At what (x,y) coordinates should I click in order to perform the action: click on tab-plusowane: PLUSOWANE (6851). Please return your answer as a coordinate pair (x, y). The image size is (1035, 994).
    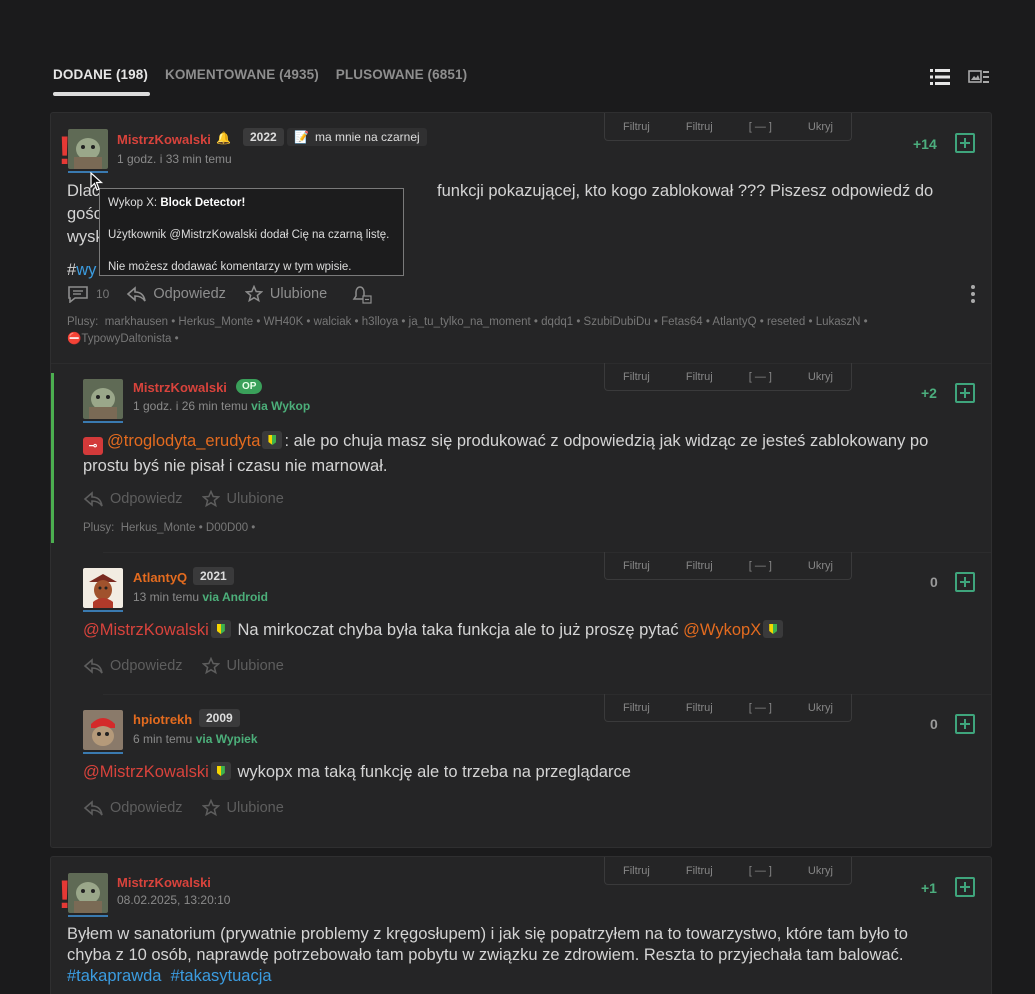
    Looking at the image, I should click on (401, 74).